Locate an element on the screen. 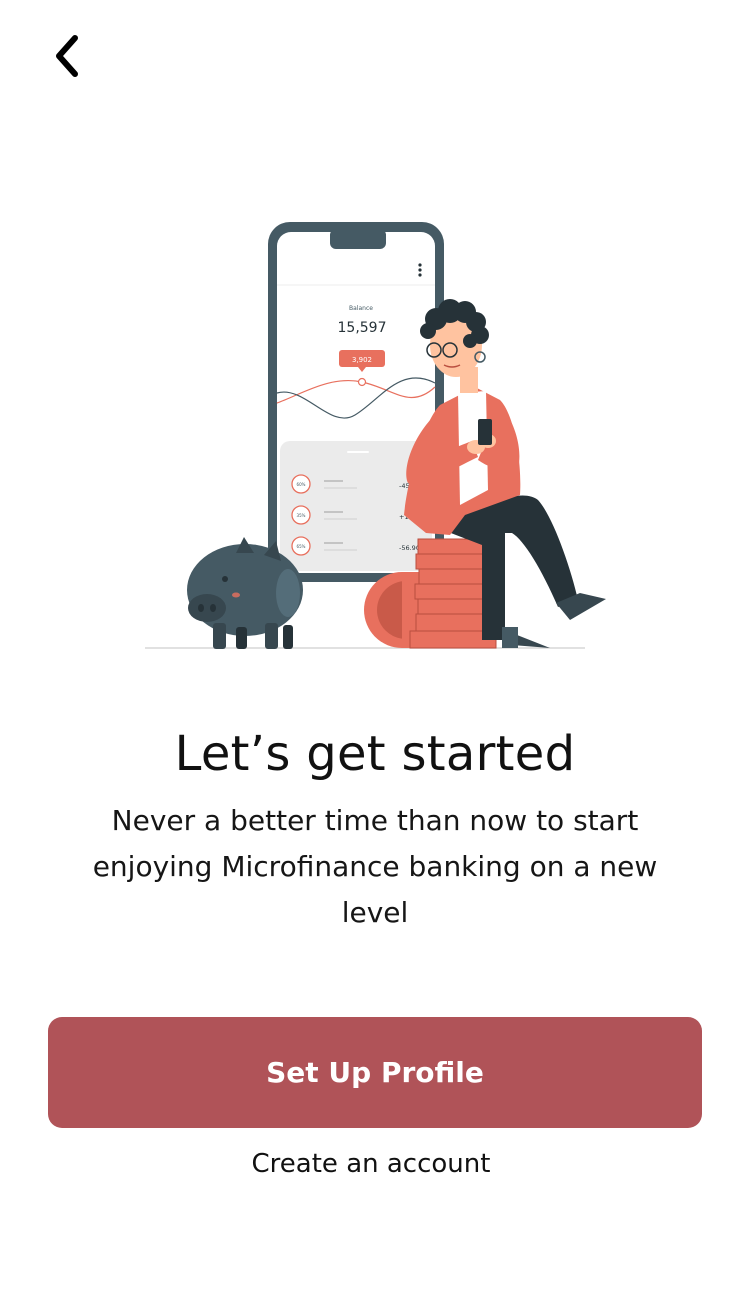 The height and width of the screenshot is (1294, 750). page-title: Let’s get started is located at coordinates (375, 754).